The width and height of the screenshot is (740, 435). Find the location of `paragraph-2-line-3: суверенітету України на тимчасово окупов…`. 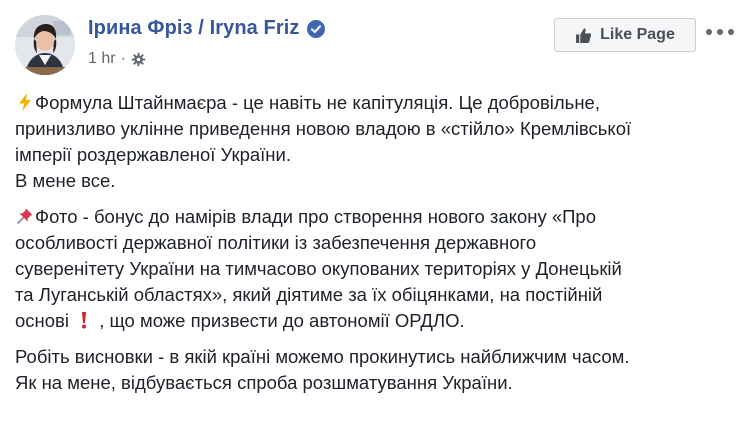

paragraph-2-line-3: суверенітету України на тимчасово окупов… is located at coordinates (318, 268).